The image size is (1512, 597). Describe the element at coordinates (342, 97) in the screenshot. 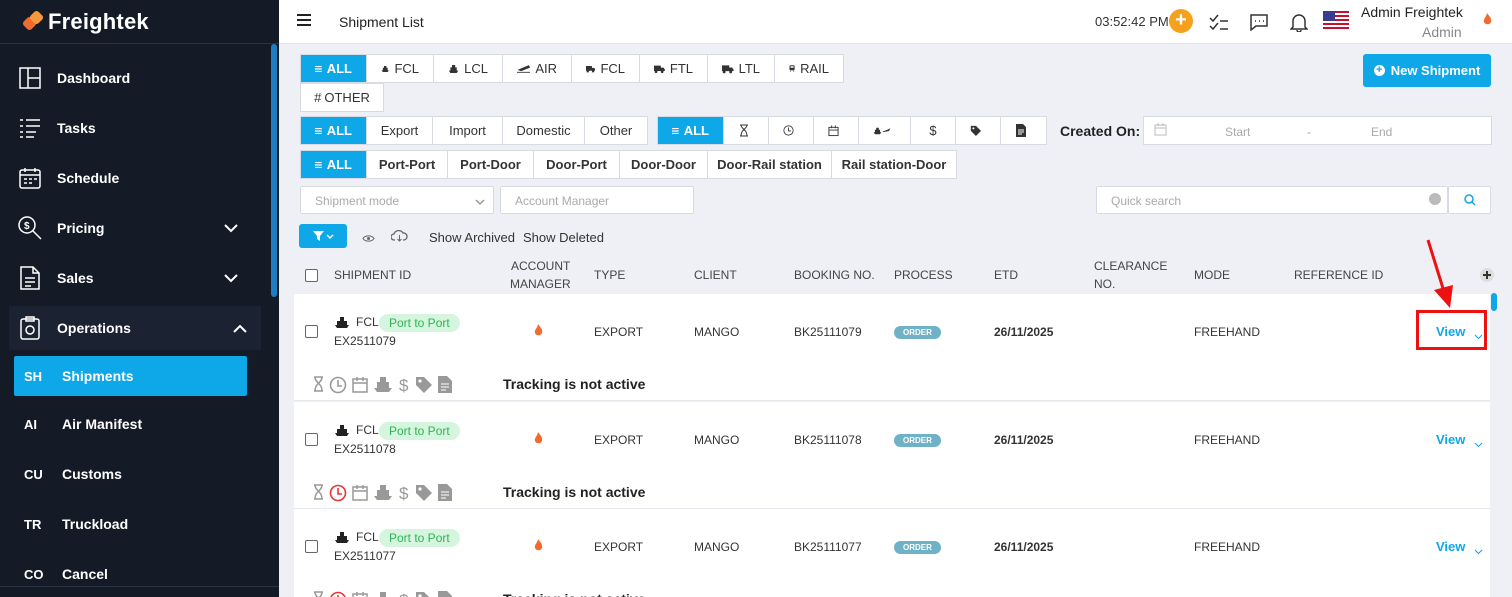

I see `tab-mode-other: # OTHER` at that location.